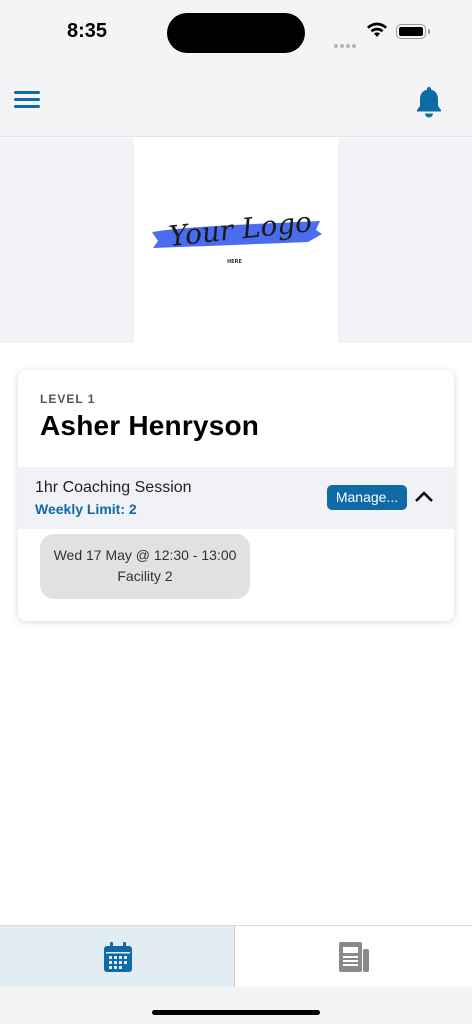 The height and width of the screenshot is (1024, 472). I want to click on bell-icon, so click(429, 102).